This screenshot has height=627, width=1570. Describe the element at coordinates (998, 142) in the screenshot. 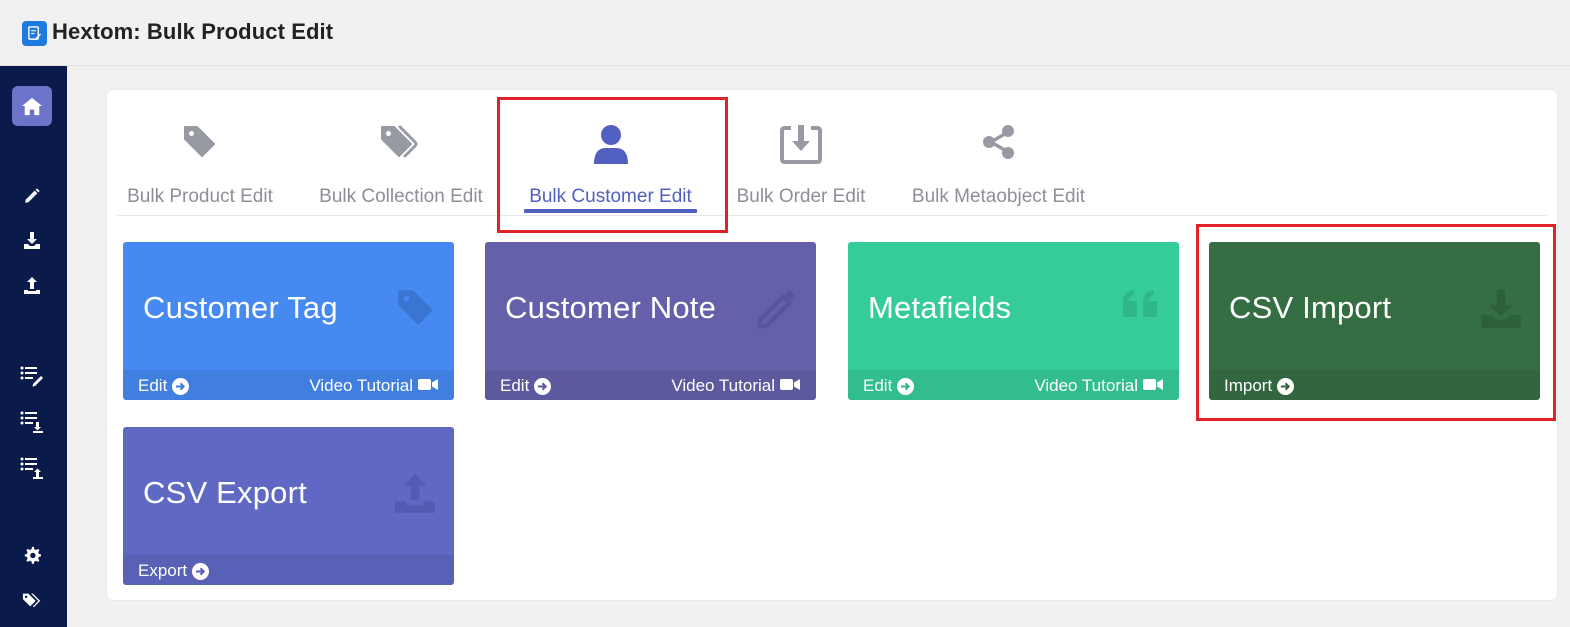

I see `share-icon` at that location.